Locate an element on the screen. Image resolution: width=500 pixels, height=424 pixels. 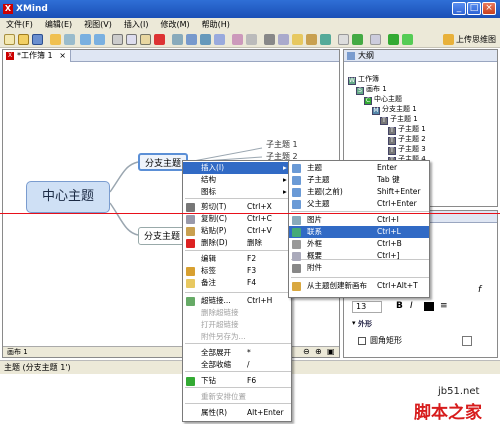
collapse-icon: ▾ is located at coordinates (354, 323).